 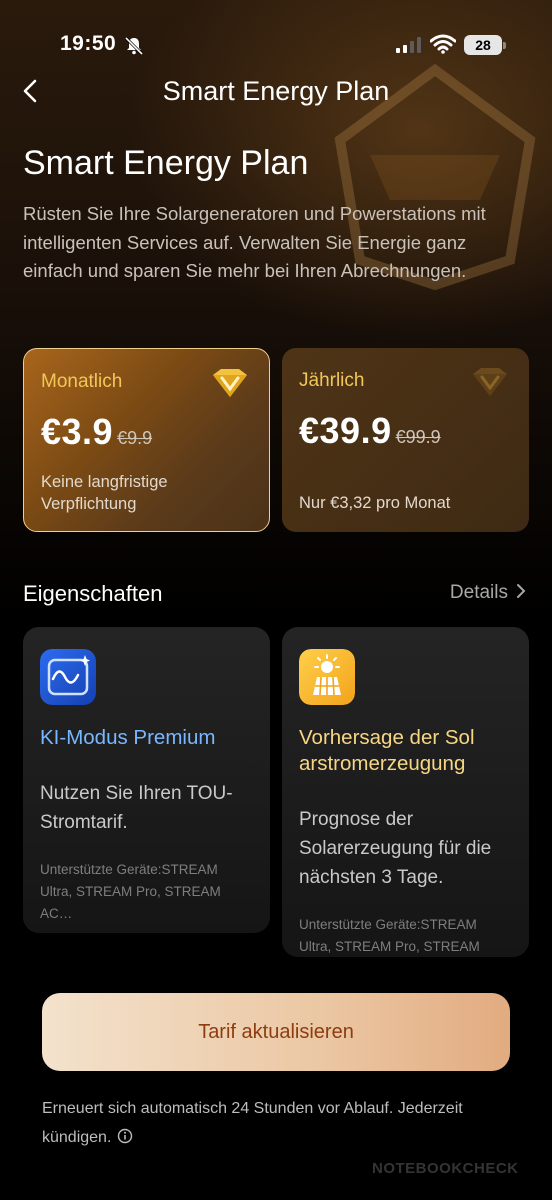 What do you see at coordinates (125, 1136) in the screenshot?
I see `info-icon` at bounding box center [125, 1136].